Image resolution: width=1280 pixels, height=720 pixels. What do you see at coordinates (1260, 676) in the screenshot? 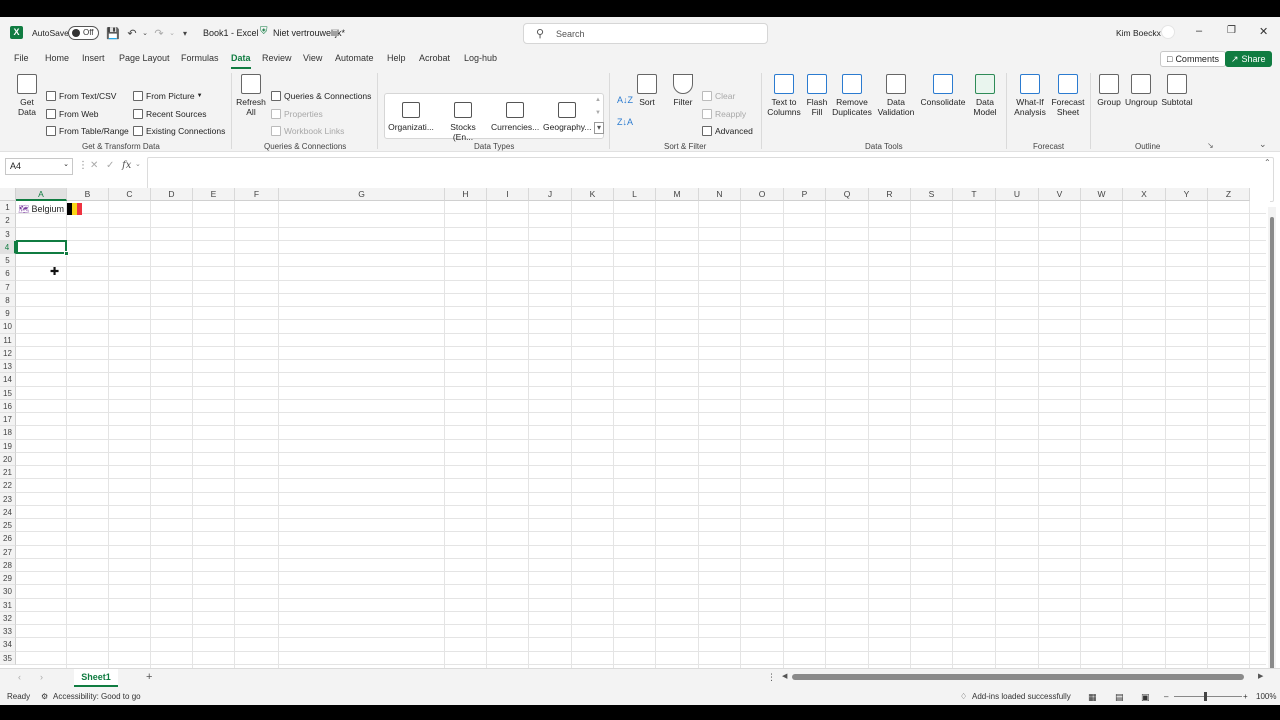
I see `scroll-right-icon: ▶` at bounding box center [1260, 676].